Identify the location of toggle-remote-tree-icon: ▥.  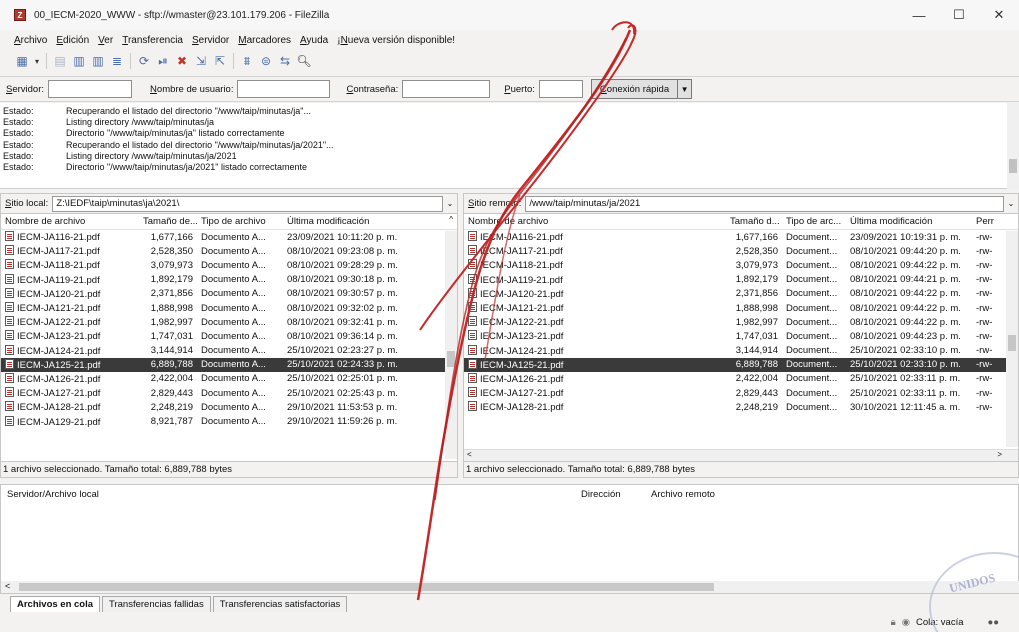
(98, 61).